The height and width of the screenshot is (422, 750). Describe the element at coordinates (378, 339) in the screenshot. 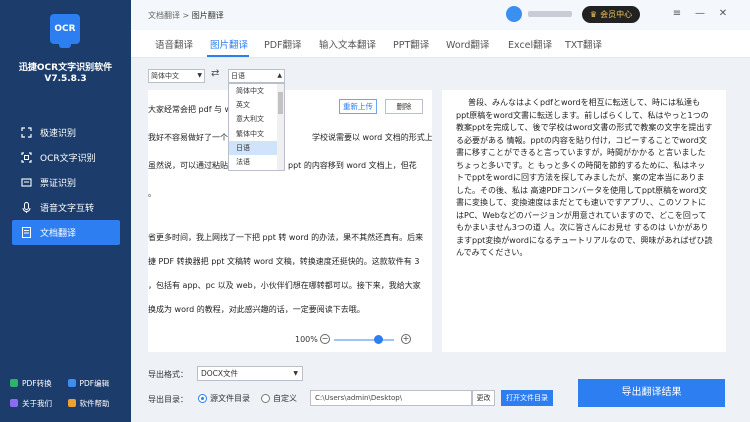

I see `zoom-slider-thumb` at that location.